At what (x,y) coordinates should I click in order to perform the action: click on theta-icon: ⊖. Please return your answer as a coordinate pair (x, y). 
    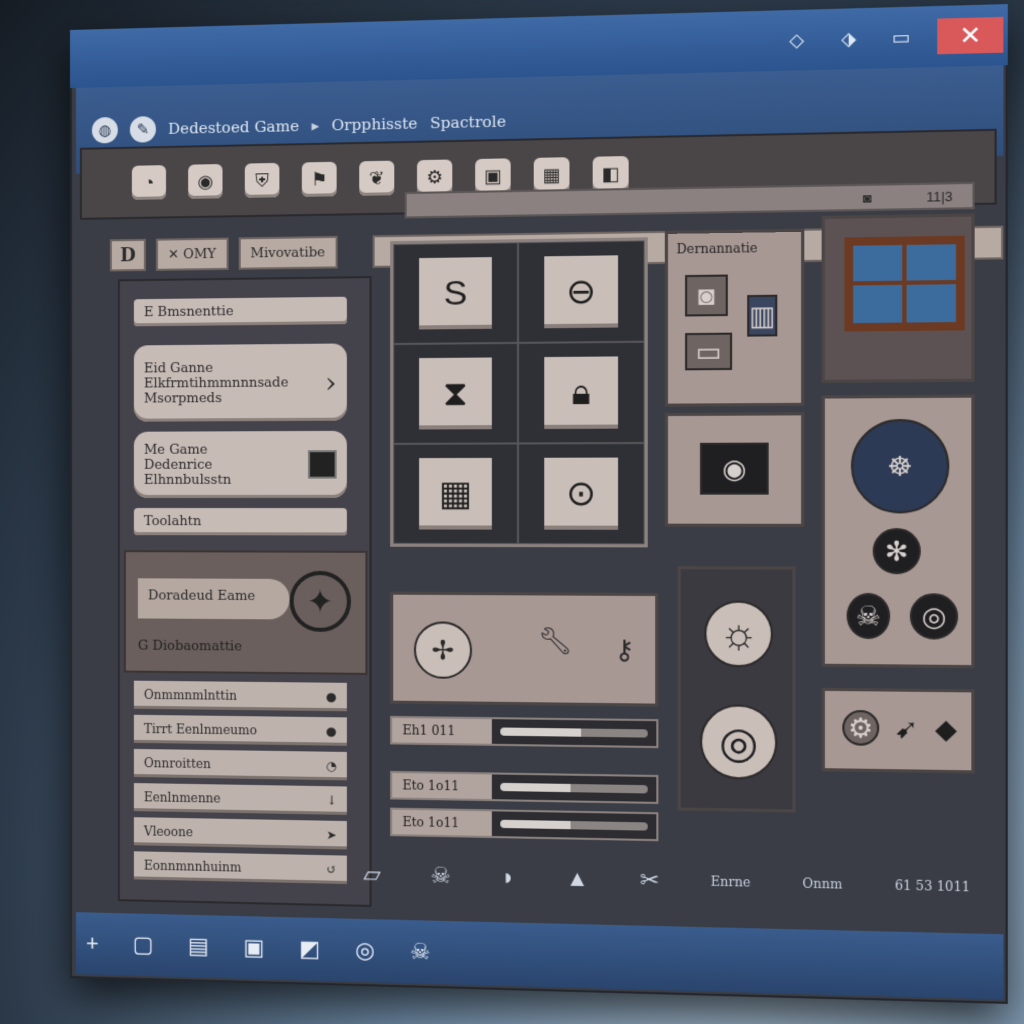
    Looking at the image, I should click on (581, 292).